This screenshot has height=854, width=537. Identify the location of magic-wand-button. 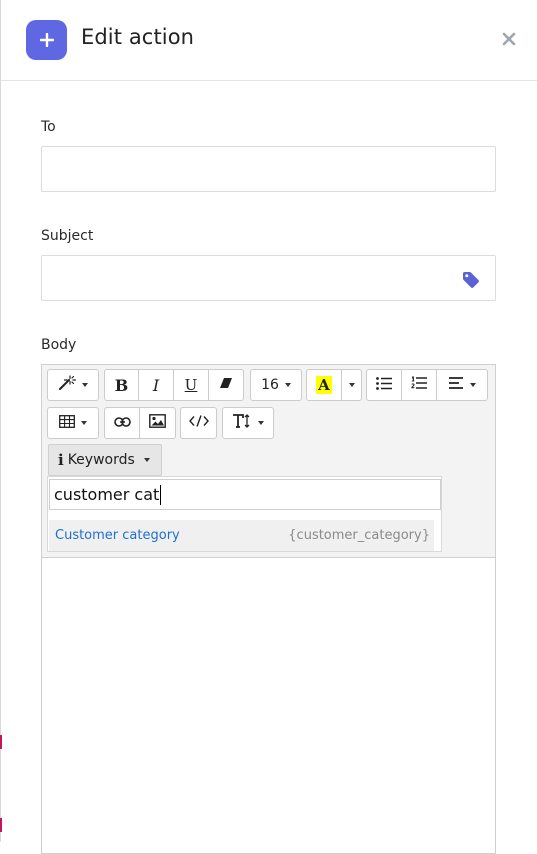
(73, 385).